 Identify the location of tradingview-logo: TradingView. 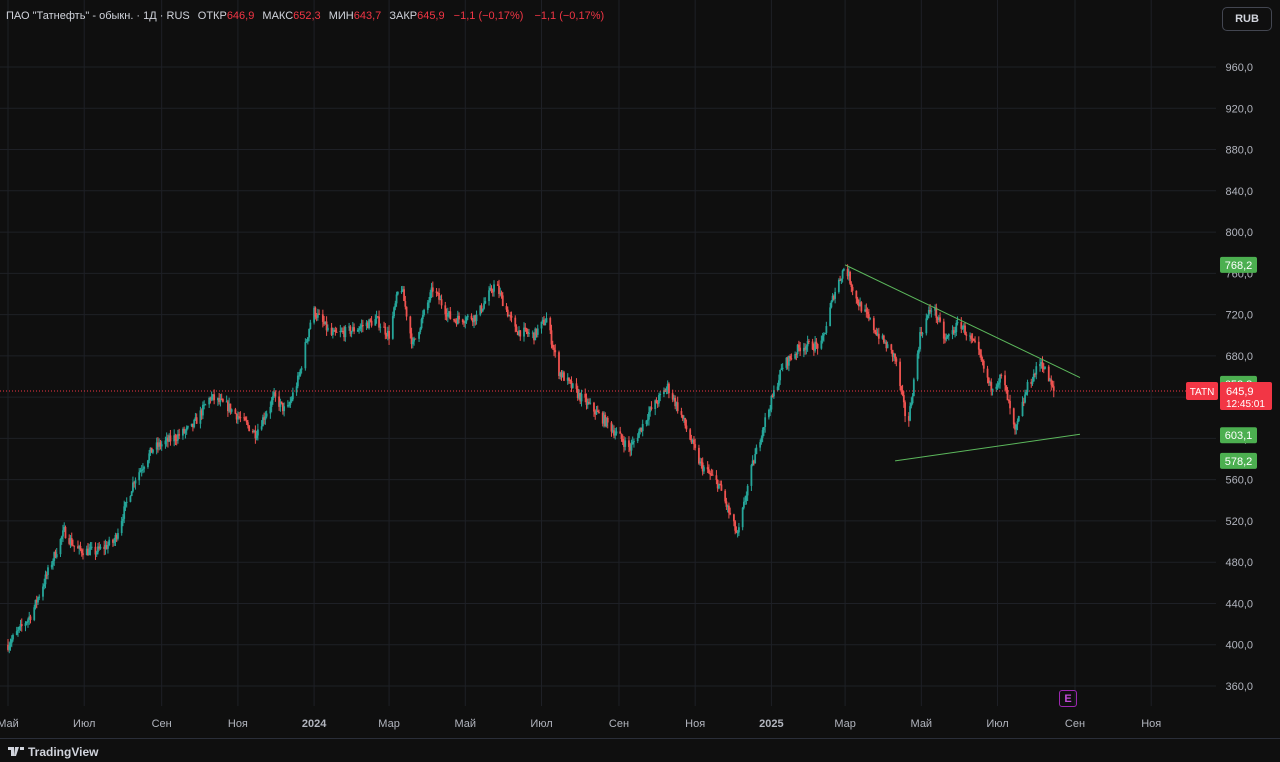
(53, 752).